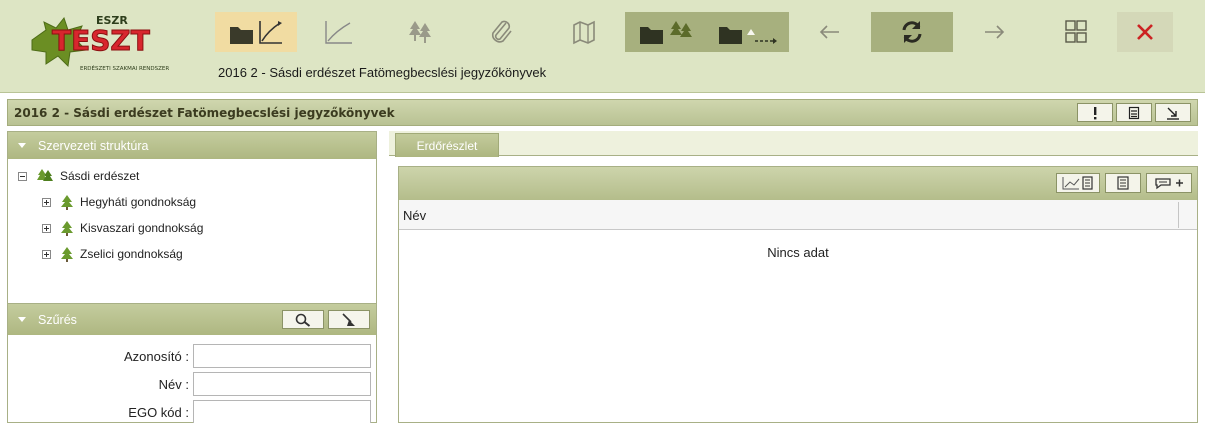 The height and width of the screenshot is (423, 1205). I want to click on search-button, so click(303, 319).